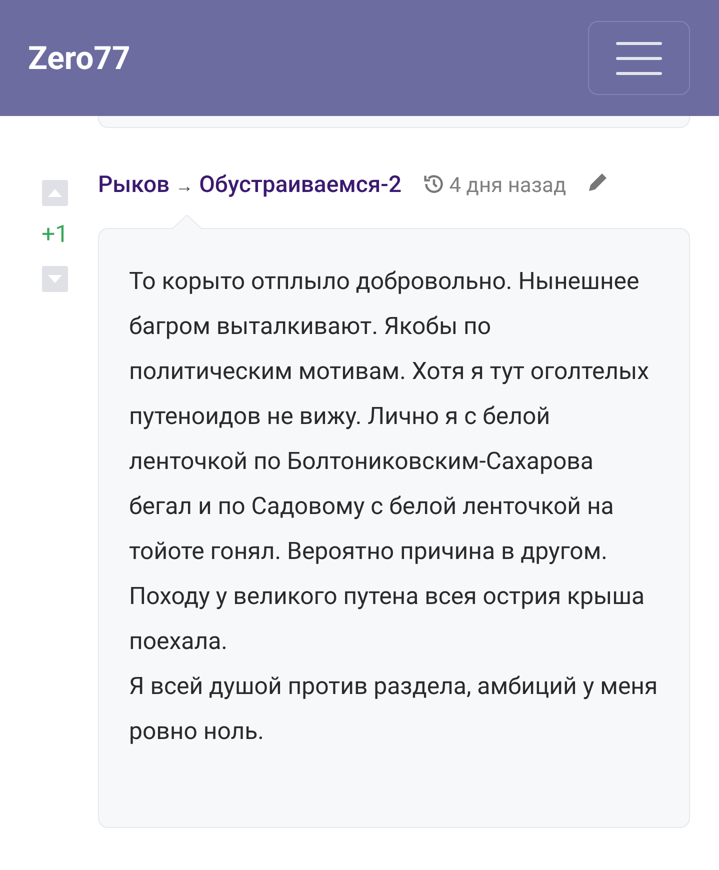 The width and height of the screenshot is (719, 870). What do you see at coordinates (55, 279) in the screenshot?
I see `down-triangle-icon` at bounding box center [55, 279].